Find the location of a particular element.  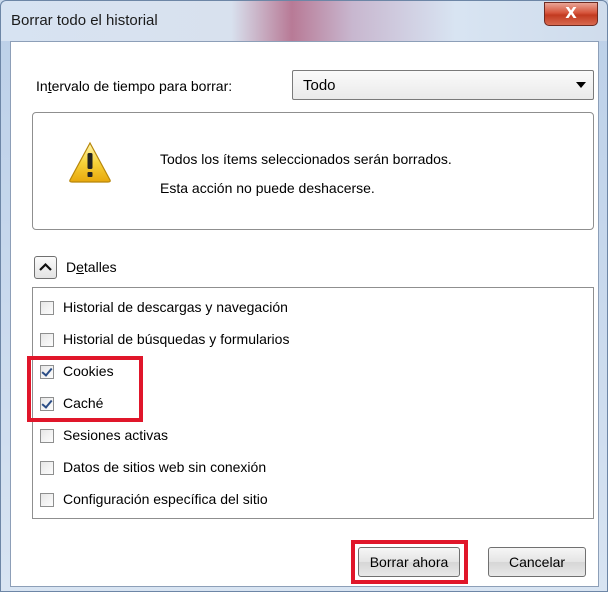

window-title: Borrar todo el historial is located at coordinates (84, 20).